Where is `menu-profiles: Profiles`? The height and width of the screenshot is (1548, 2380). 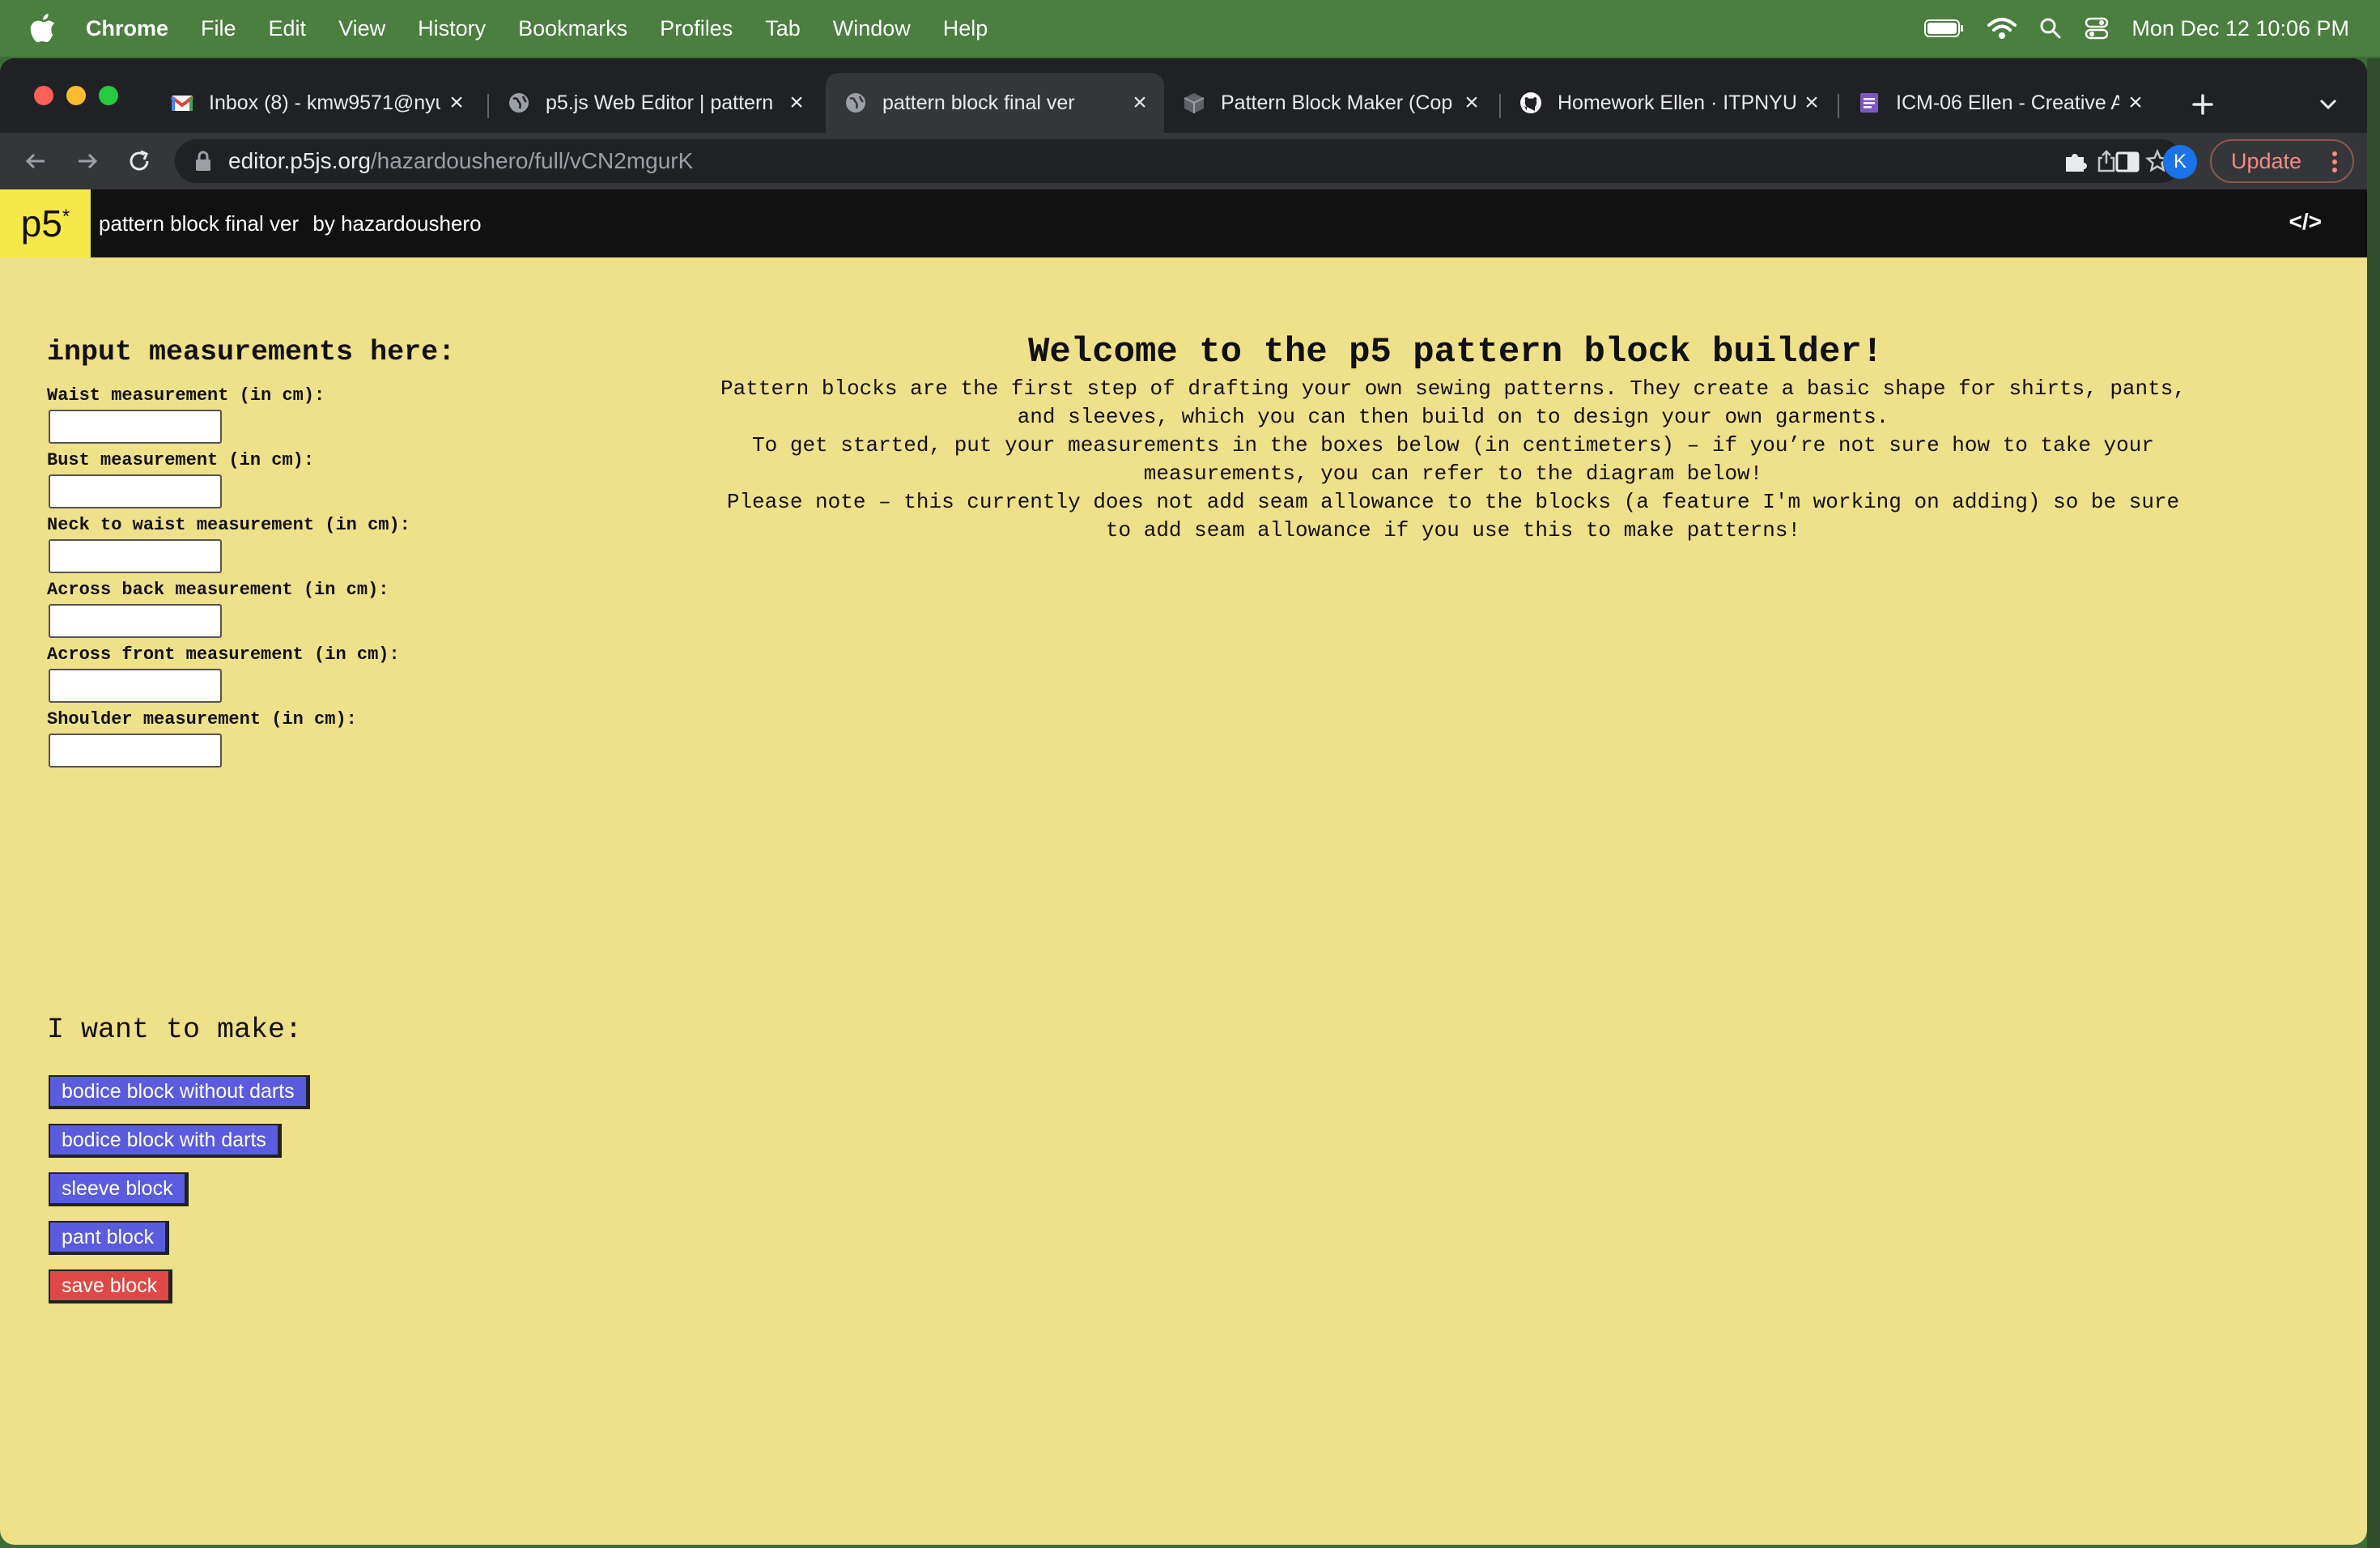 menu-profiles: Profiles is located at coordinates (696, 29).